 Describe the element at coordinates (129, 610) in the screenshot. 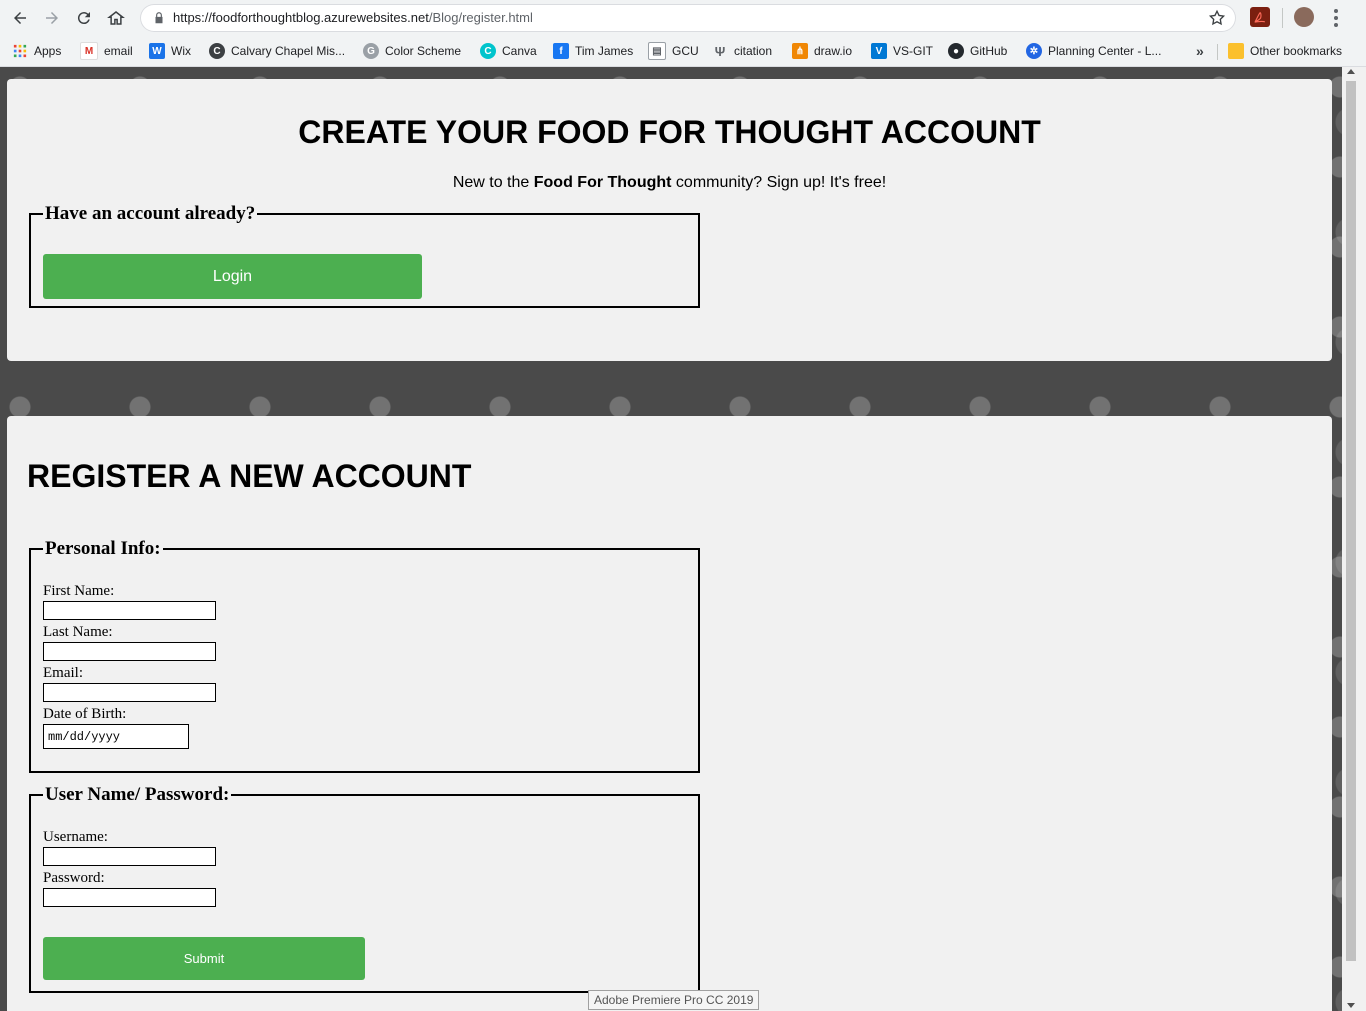

I see `first-name-input` at that location.